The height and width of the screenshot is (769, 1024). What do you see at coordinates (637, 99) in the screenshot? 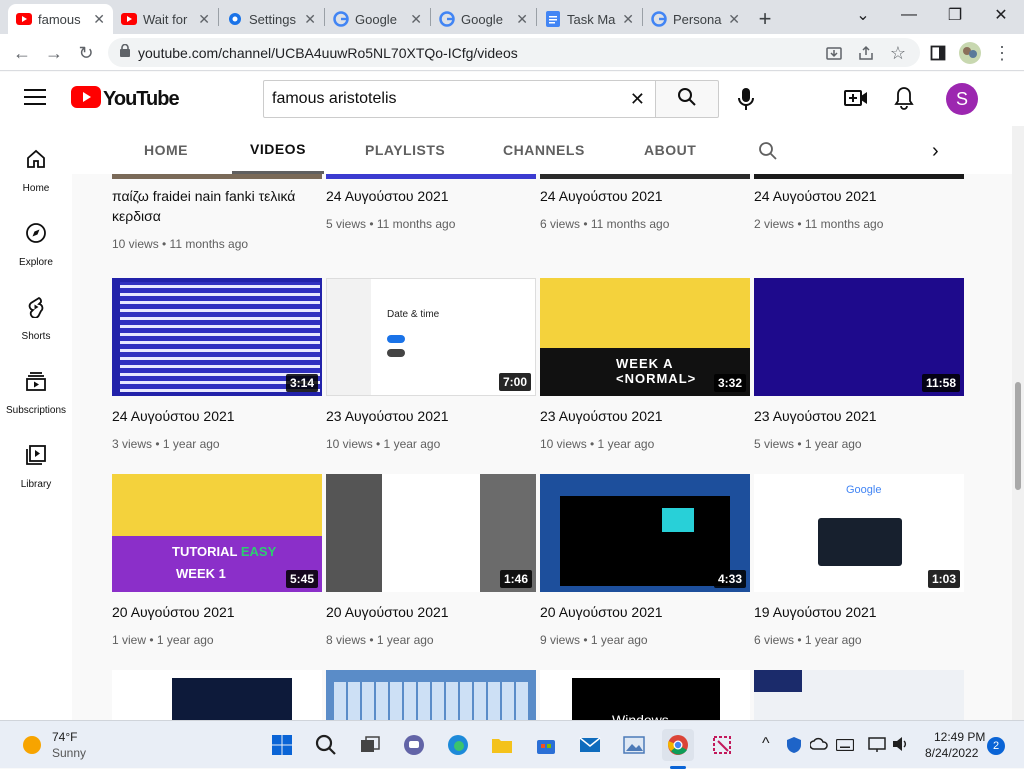
I see `clear-search-icon: ✕` at bounding box center [637, 99].